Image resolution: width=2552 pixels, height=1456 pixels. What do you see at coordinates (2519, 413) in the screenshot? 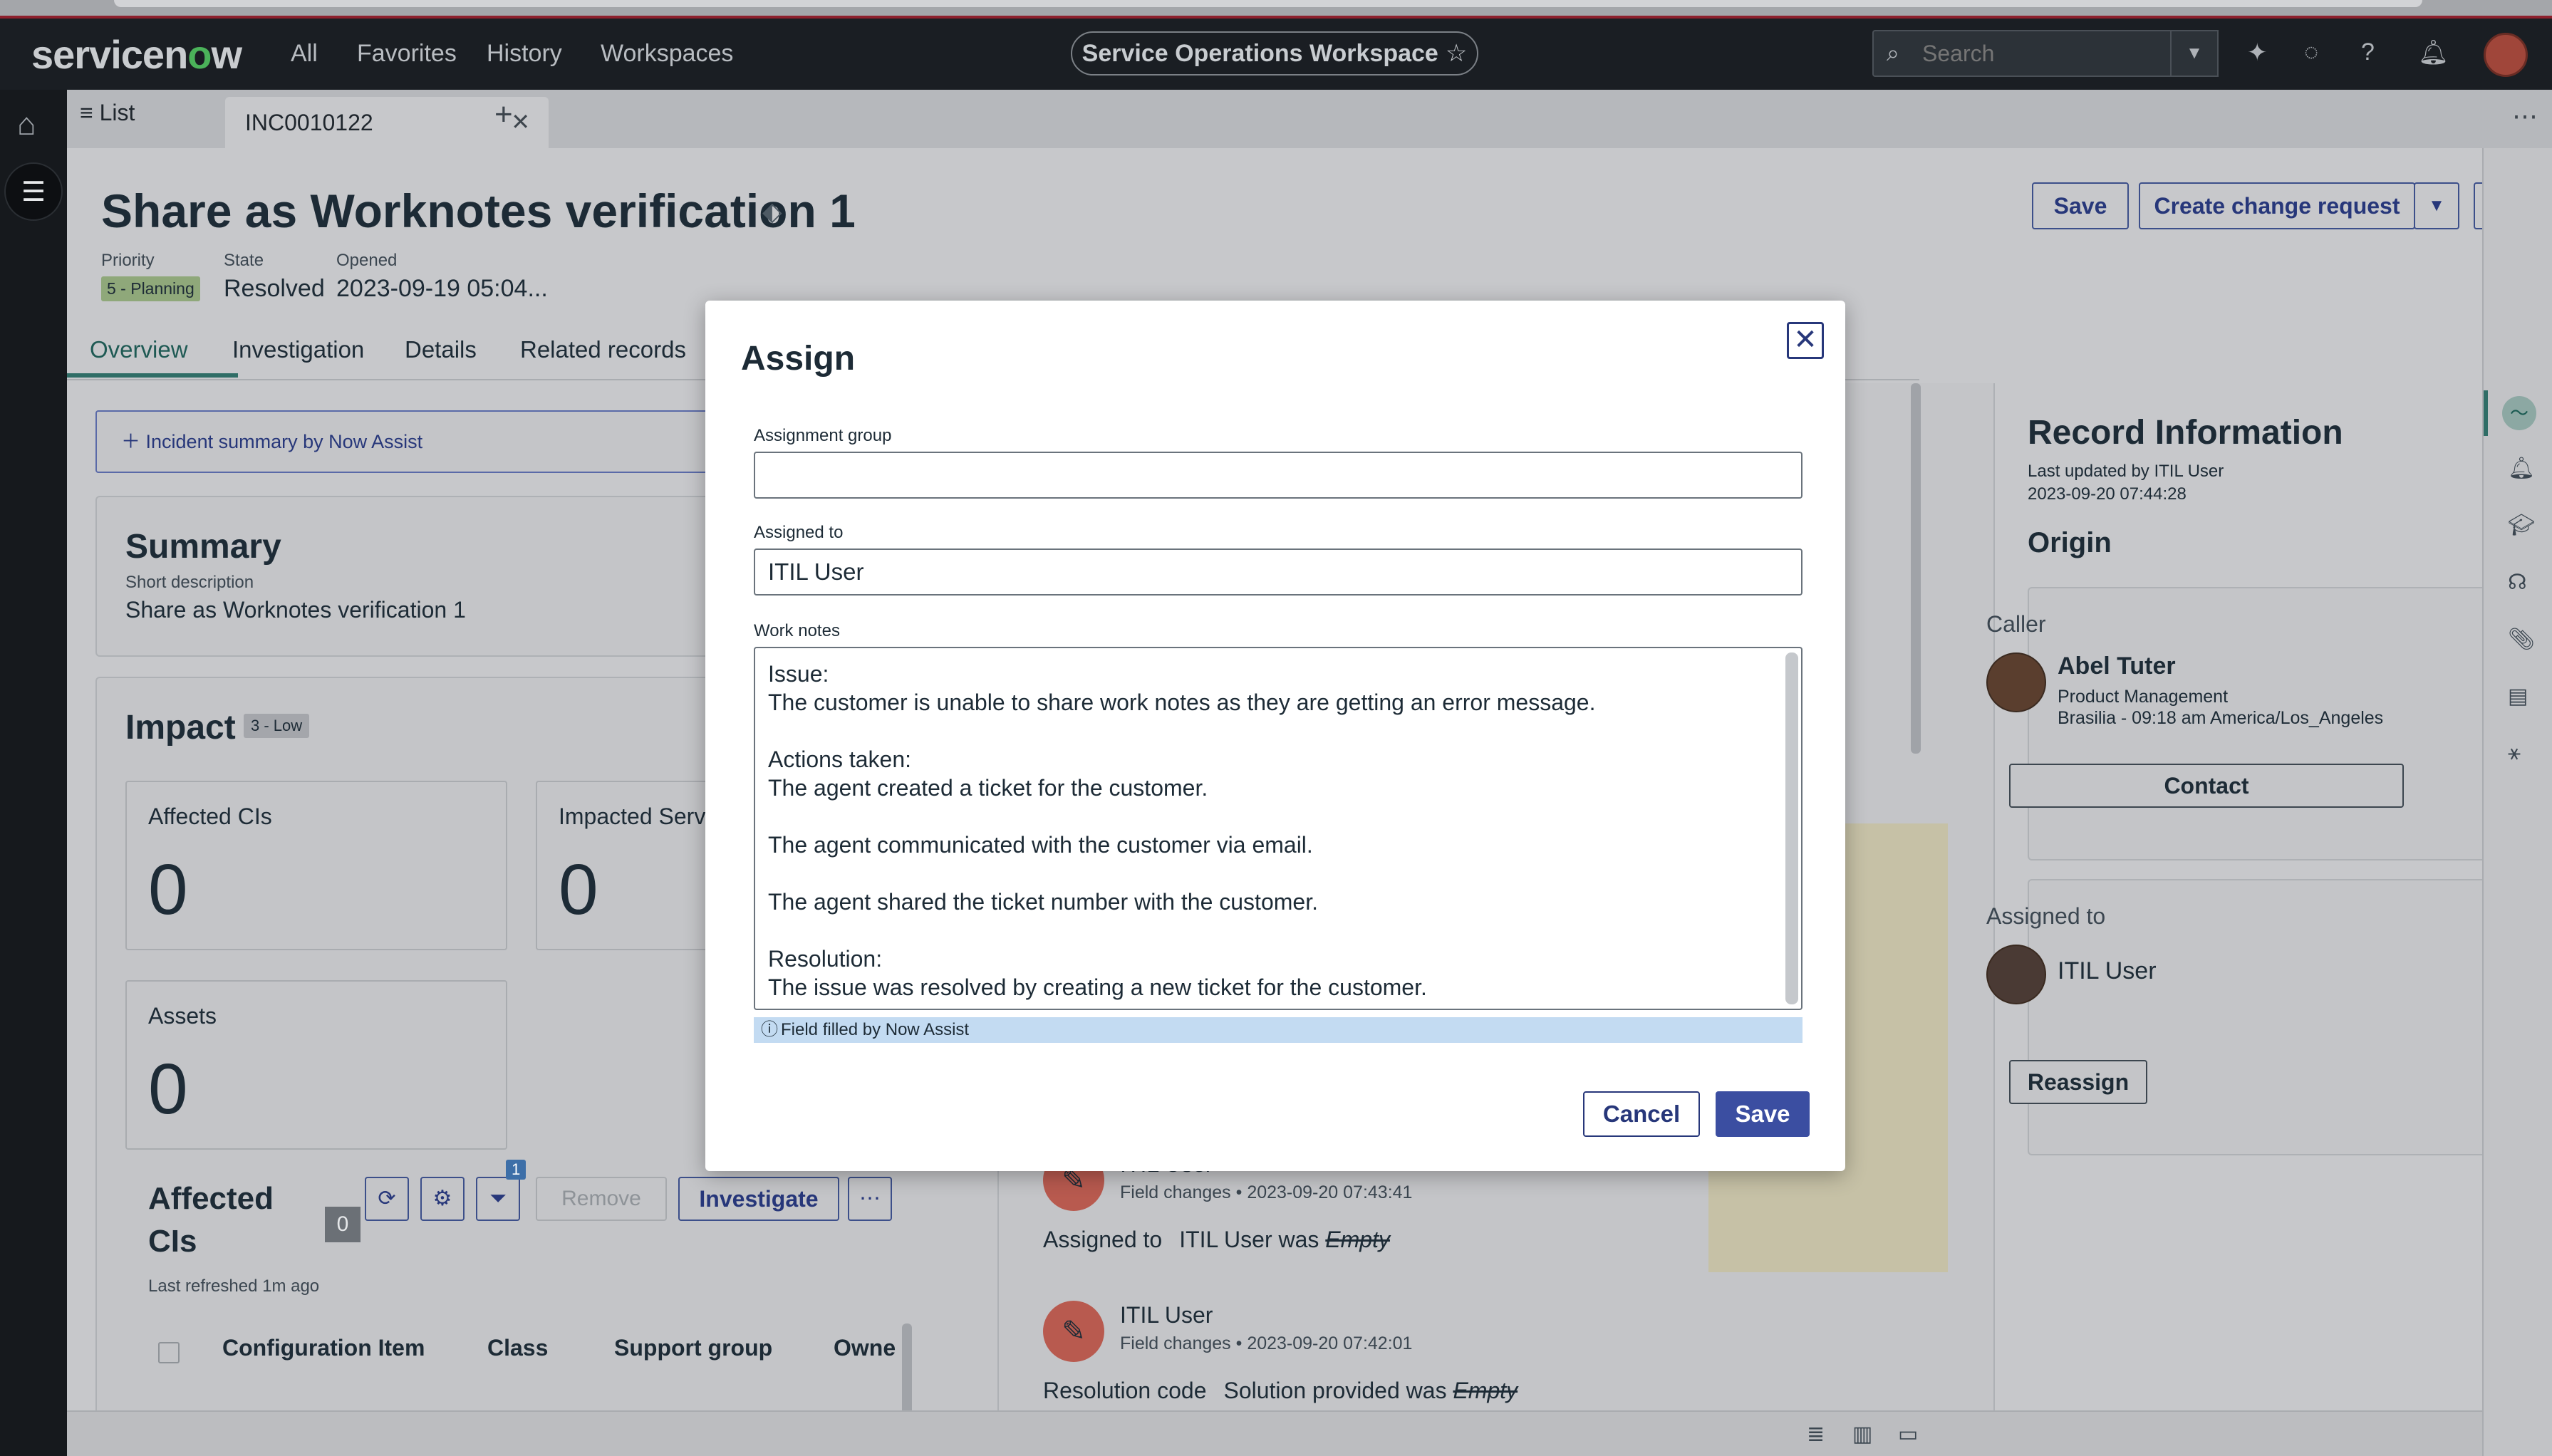
I see `activity-icon: 〜` at bounding box center [2519, 413].